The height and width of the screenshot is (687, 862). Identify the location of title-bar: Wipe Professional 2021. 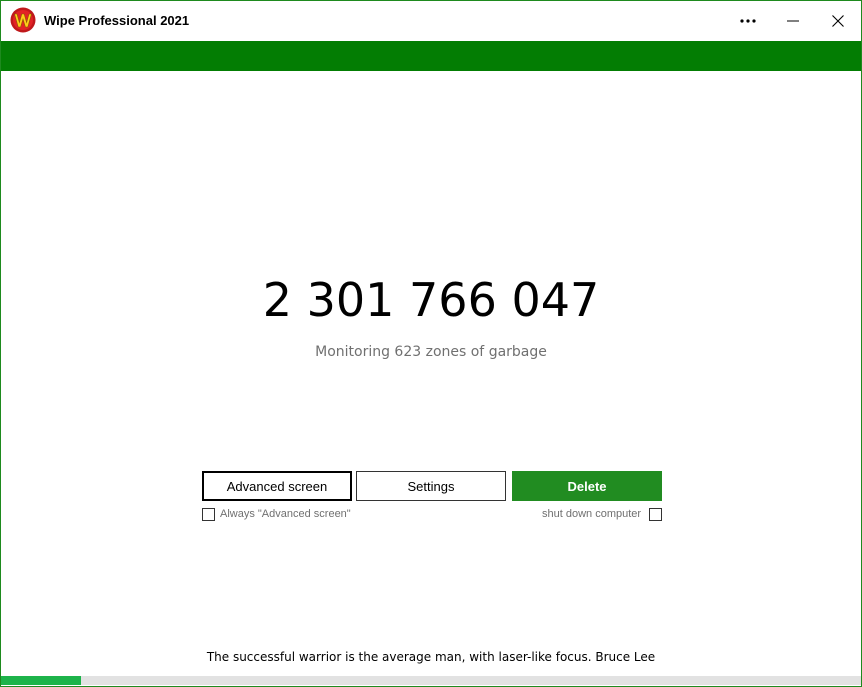
(431, 21).